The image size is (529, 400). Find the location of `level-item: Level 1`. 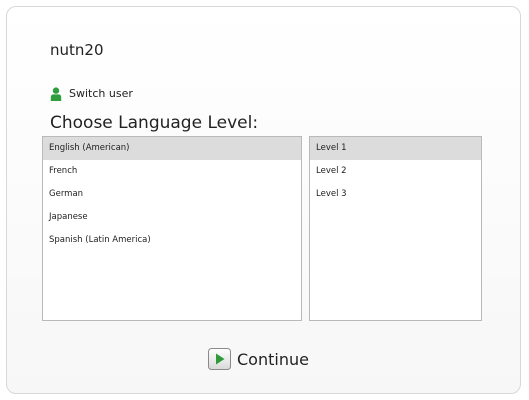

level-item: Level 1 is located at coordinates (395, 148).